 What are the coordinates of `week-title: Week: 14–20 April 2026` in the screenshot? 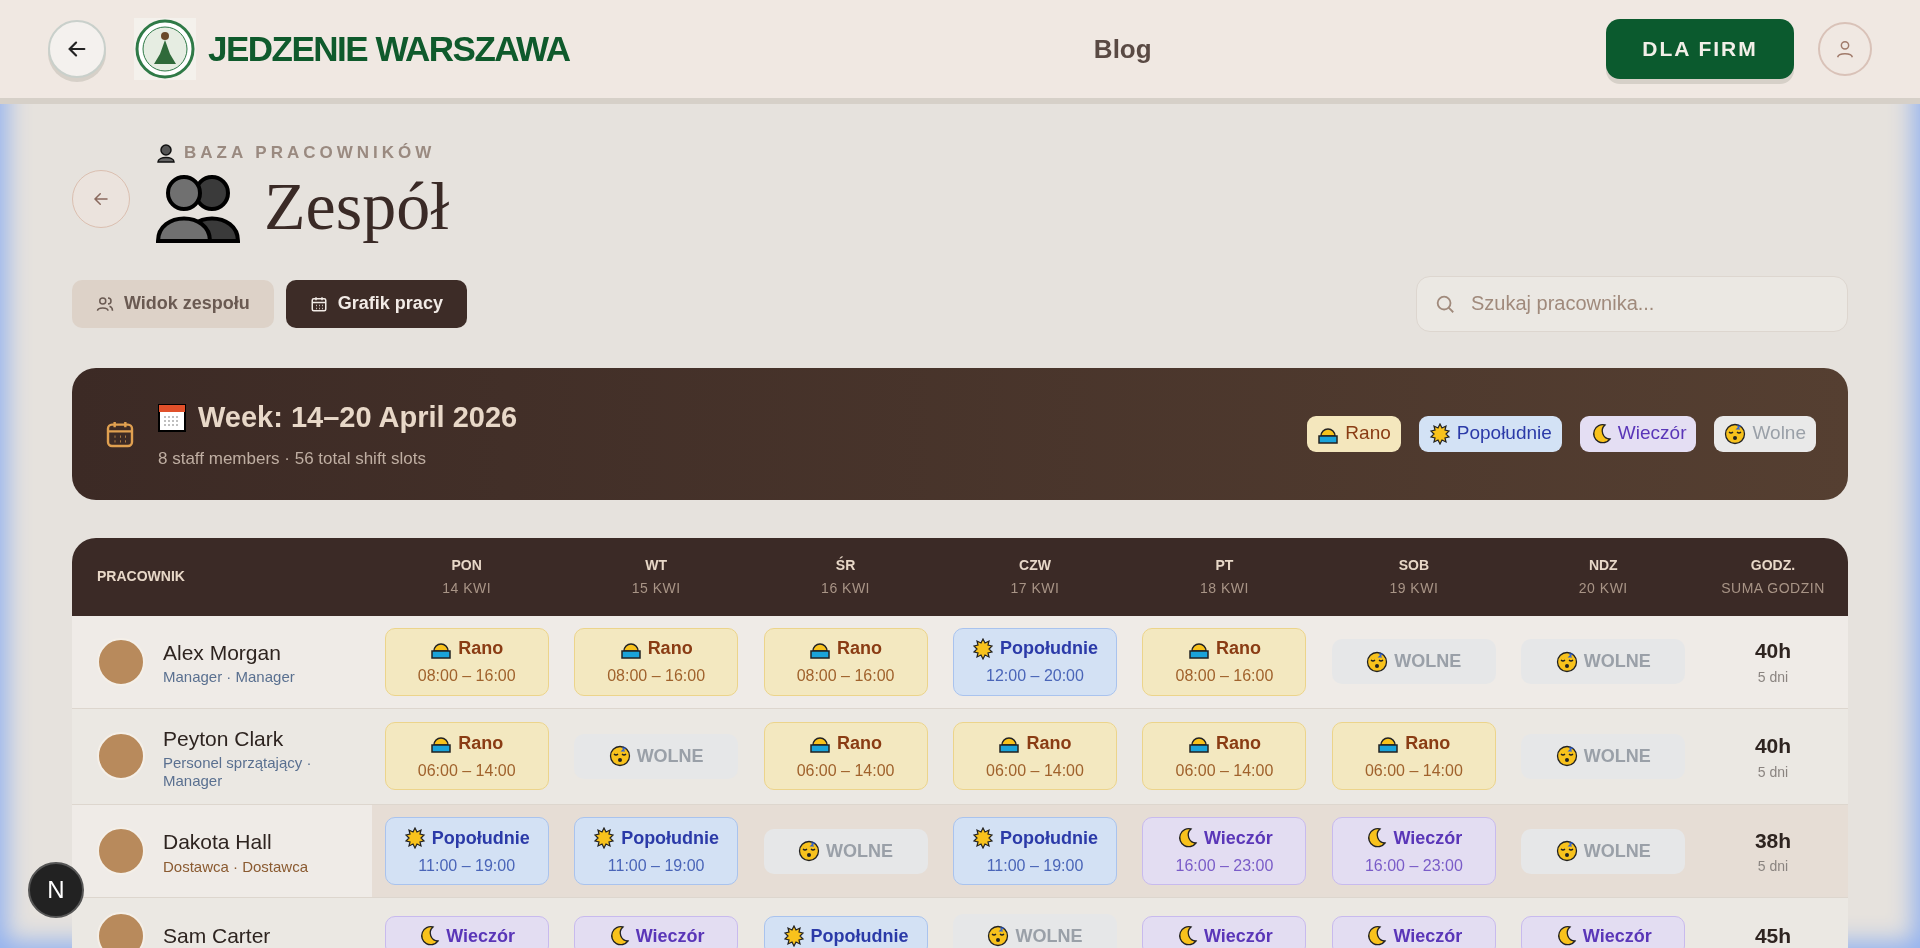 It's located at (358, 417).